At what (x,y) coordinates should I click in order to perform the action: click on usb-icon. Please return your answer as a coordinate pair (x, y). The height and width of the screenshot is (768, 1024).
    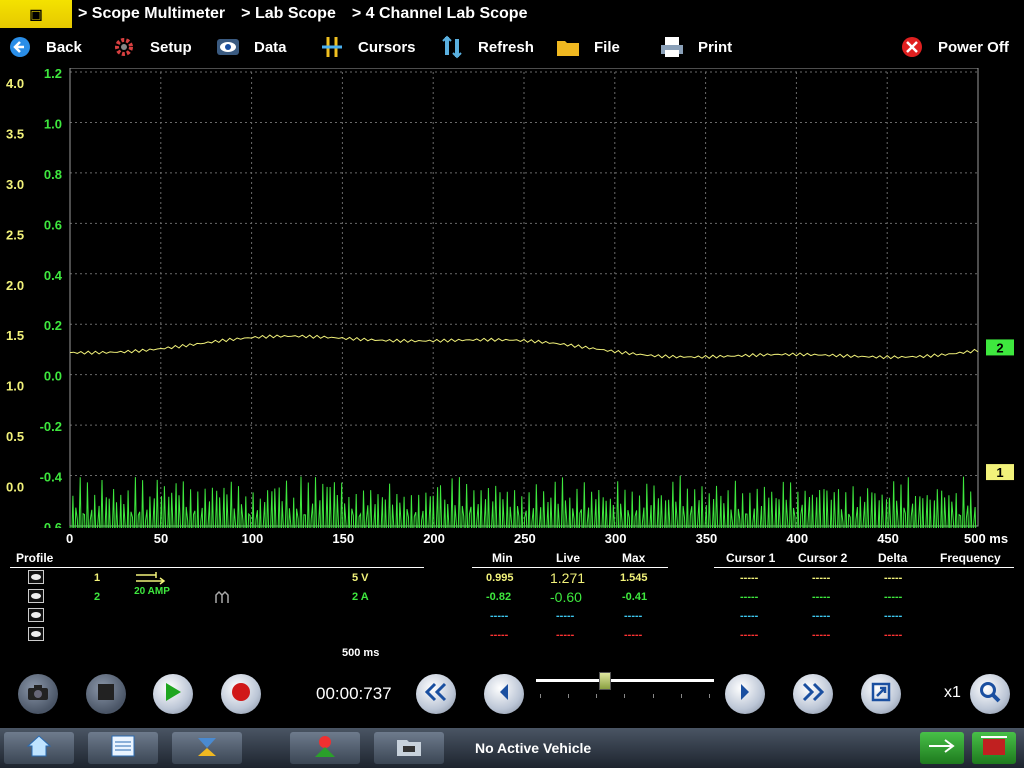
    Looking at the image, I should click on (942, 748).